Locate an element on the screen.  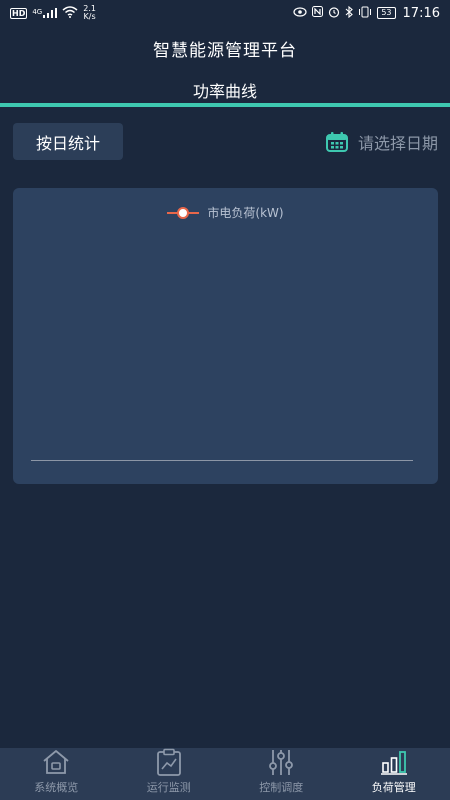
nav-item-dispatch: 控制调度 is located at coordinates (281, 774).